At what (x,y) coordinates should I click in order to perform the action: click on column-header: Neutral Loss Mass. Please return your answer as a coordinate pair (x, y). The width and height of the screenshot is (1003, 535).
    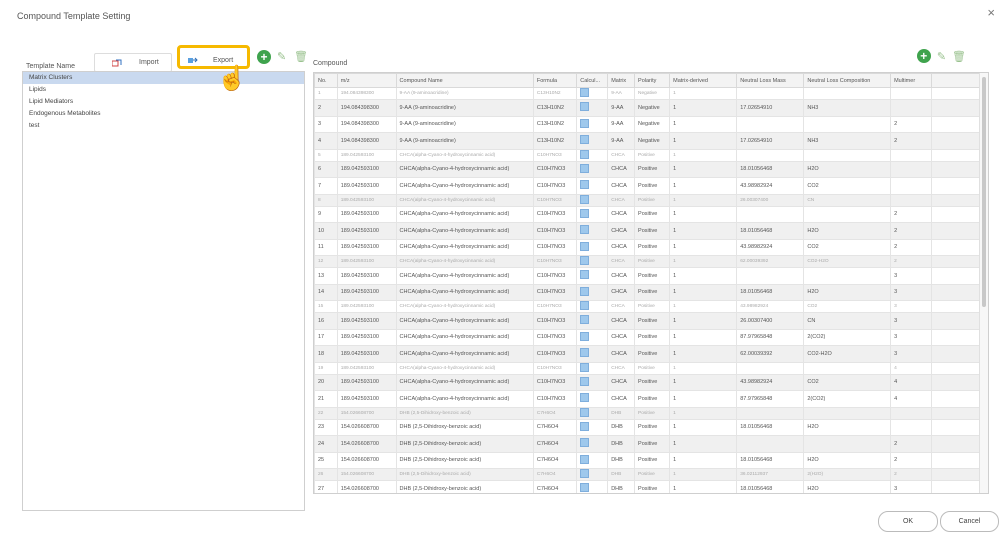
    Looking at the image, I should click on (770, 80).